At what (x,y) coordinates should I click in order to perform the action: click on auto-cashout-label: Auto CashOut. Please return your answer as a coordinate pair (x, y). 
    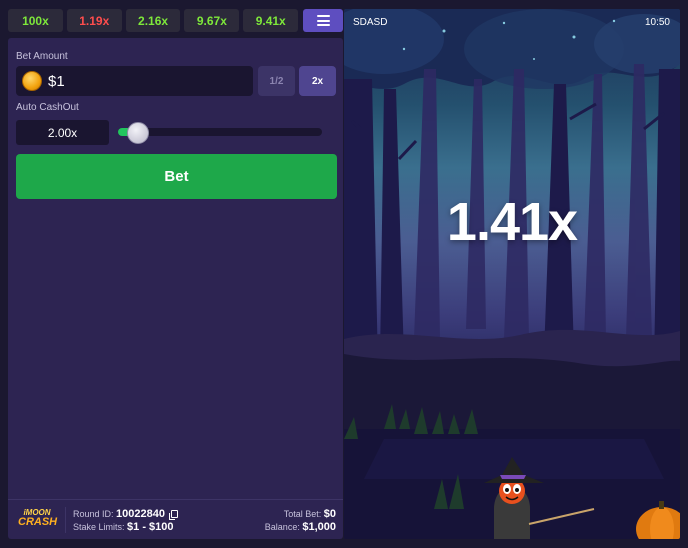
    Looking at the image, I should click on (47, 107).